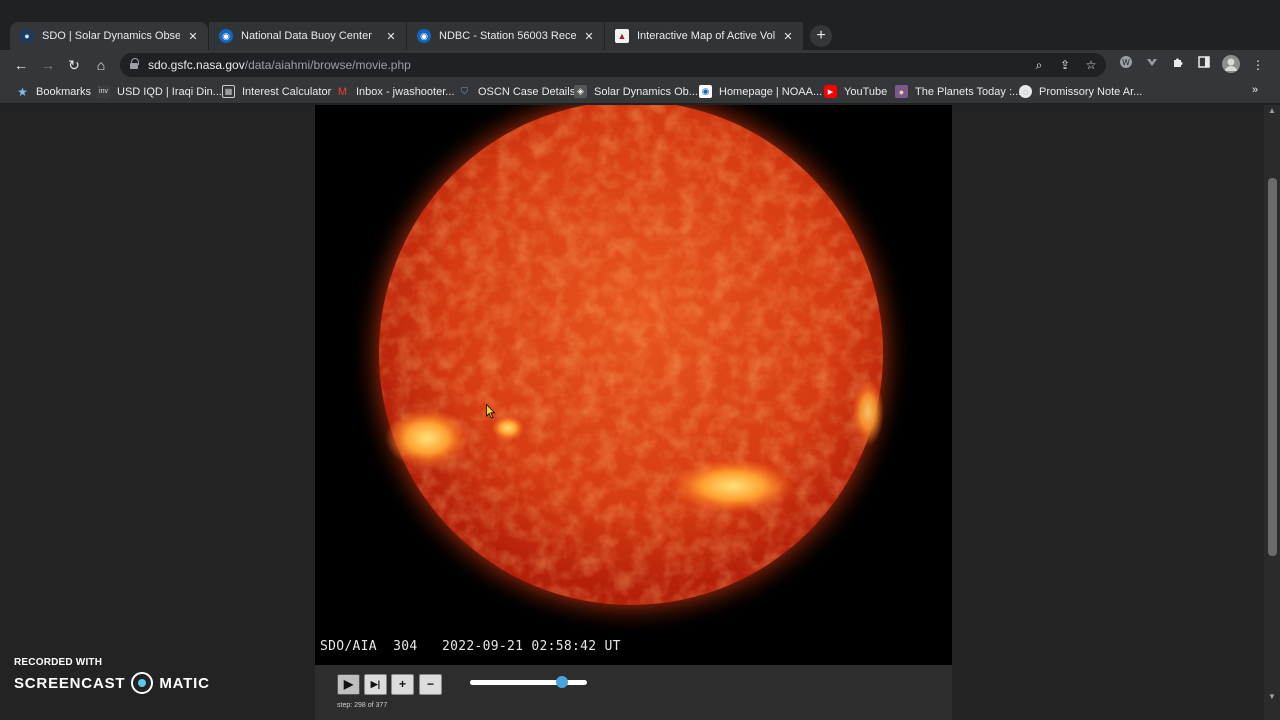 Image resolution: width=1280 pixels, height=720 pixels. Describe the element at coordinates (633, 692) in the screenshot. I see `movie-controls: ▶ ▶| + − step: 298 of 377` at that location.